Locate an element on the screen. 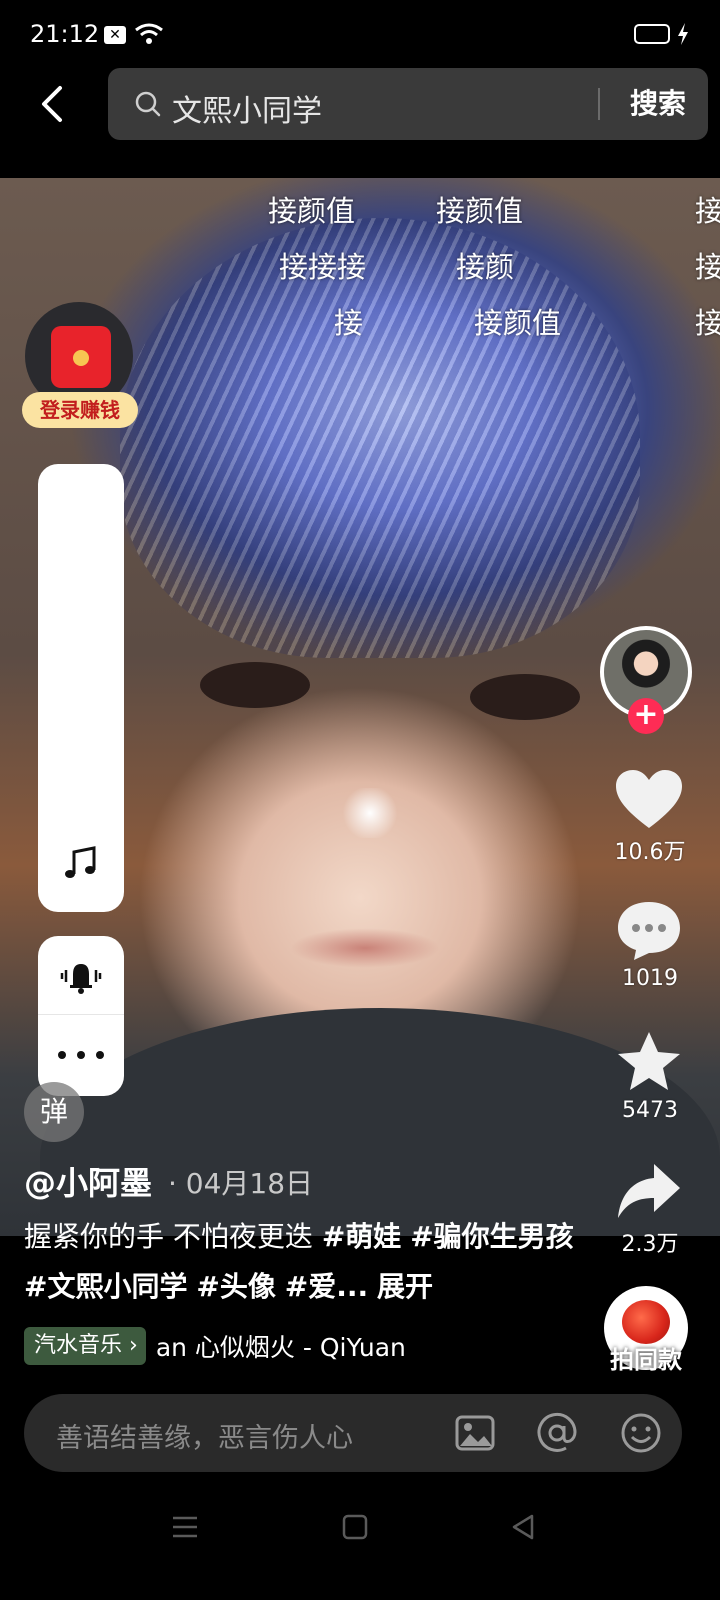  back-arrow-icon is located at coordinates (52, 104).